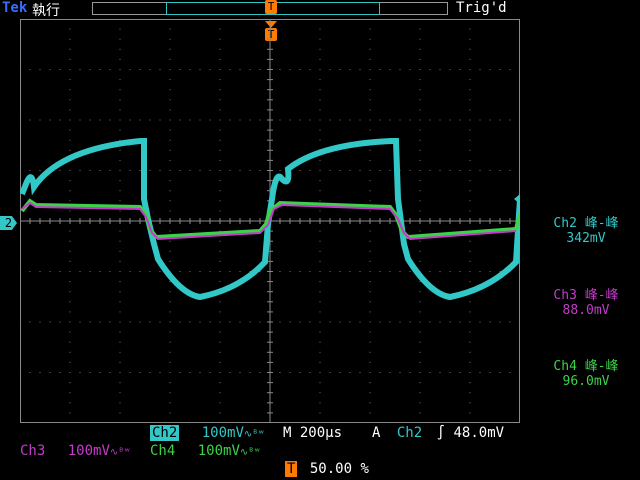  Describe the element at coordinates (586, 381) in the screenshot. I see `measurement-value: 96.0mV` at that location.